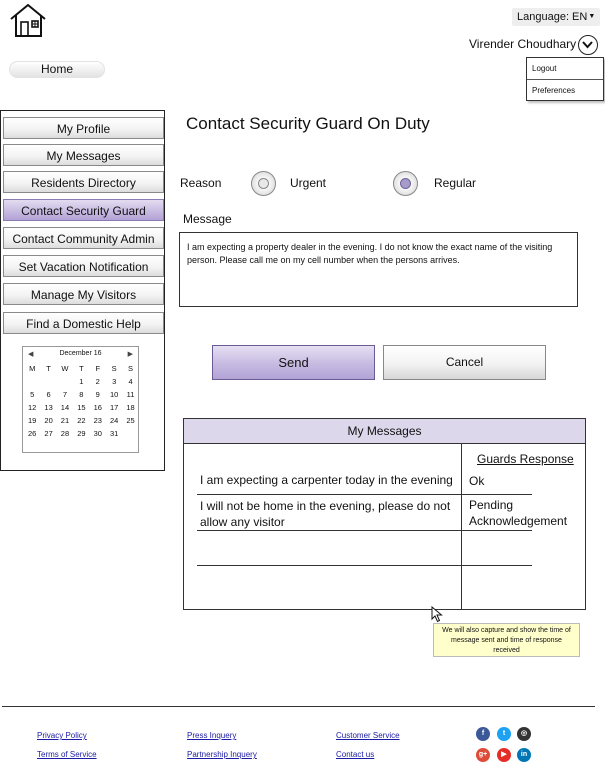  I want to click on calendar-day: 27, so click(48, 433).